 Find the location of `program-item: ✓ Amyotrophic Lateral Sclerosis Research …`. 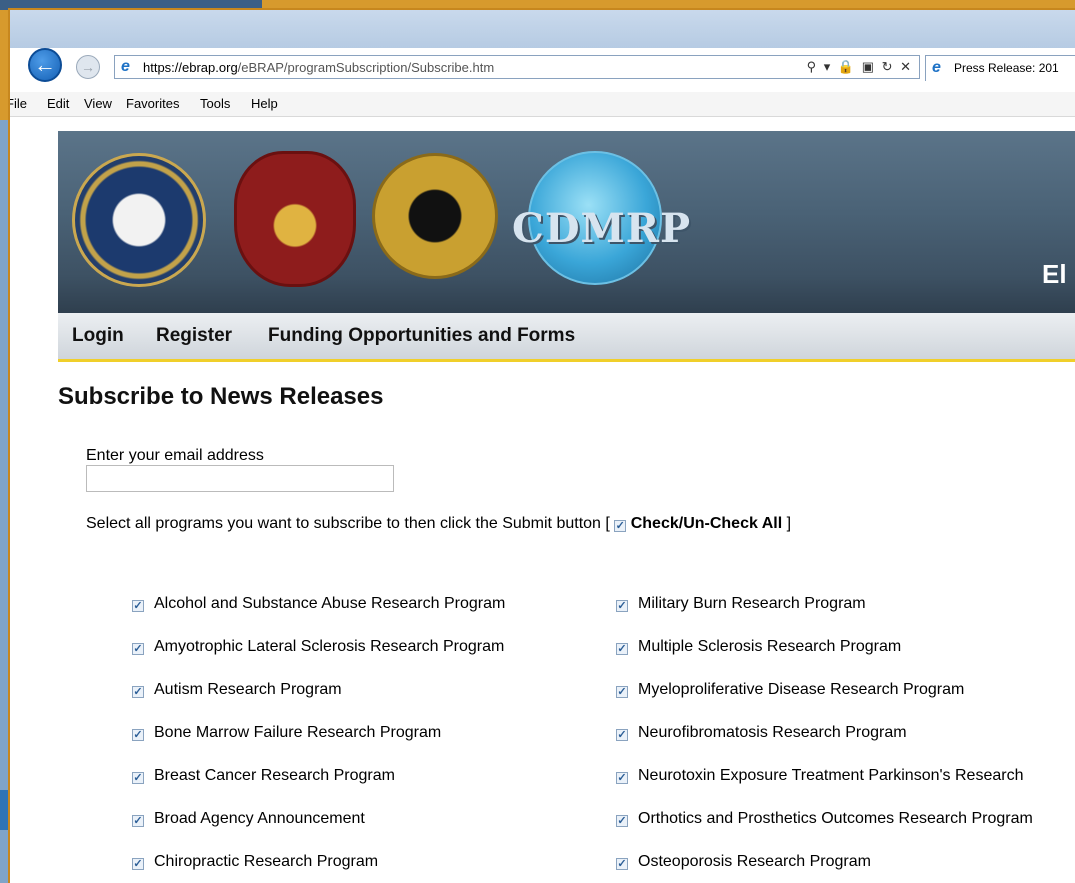

program-item: ✓ Amyotrophic Lateral Sclerosis Research … is located at coordinates (318, 647).